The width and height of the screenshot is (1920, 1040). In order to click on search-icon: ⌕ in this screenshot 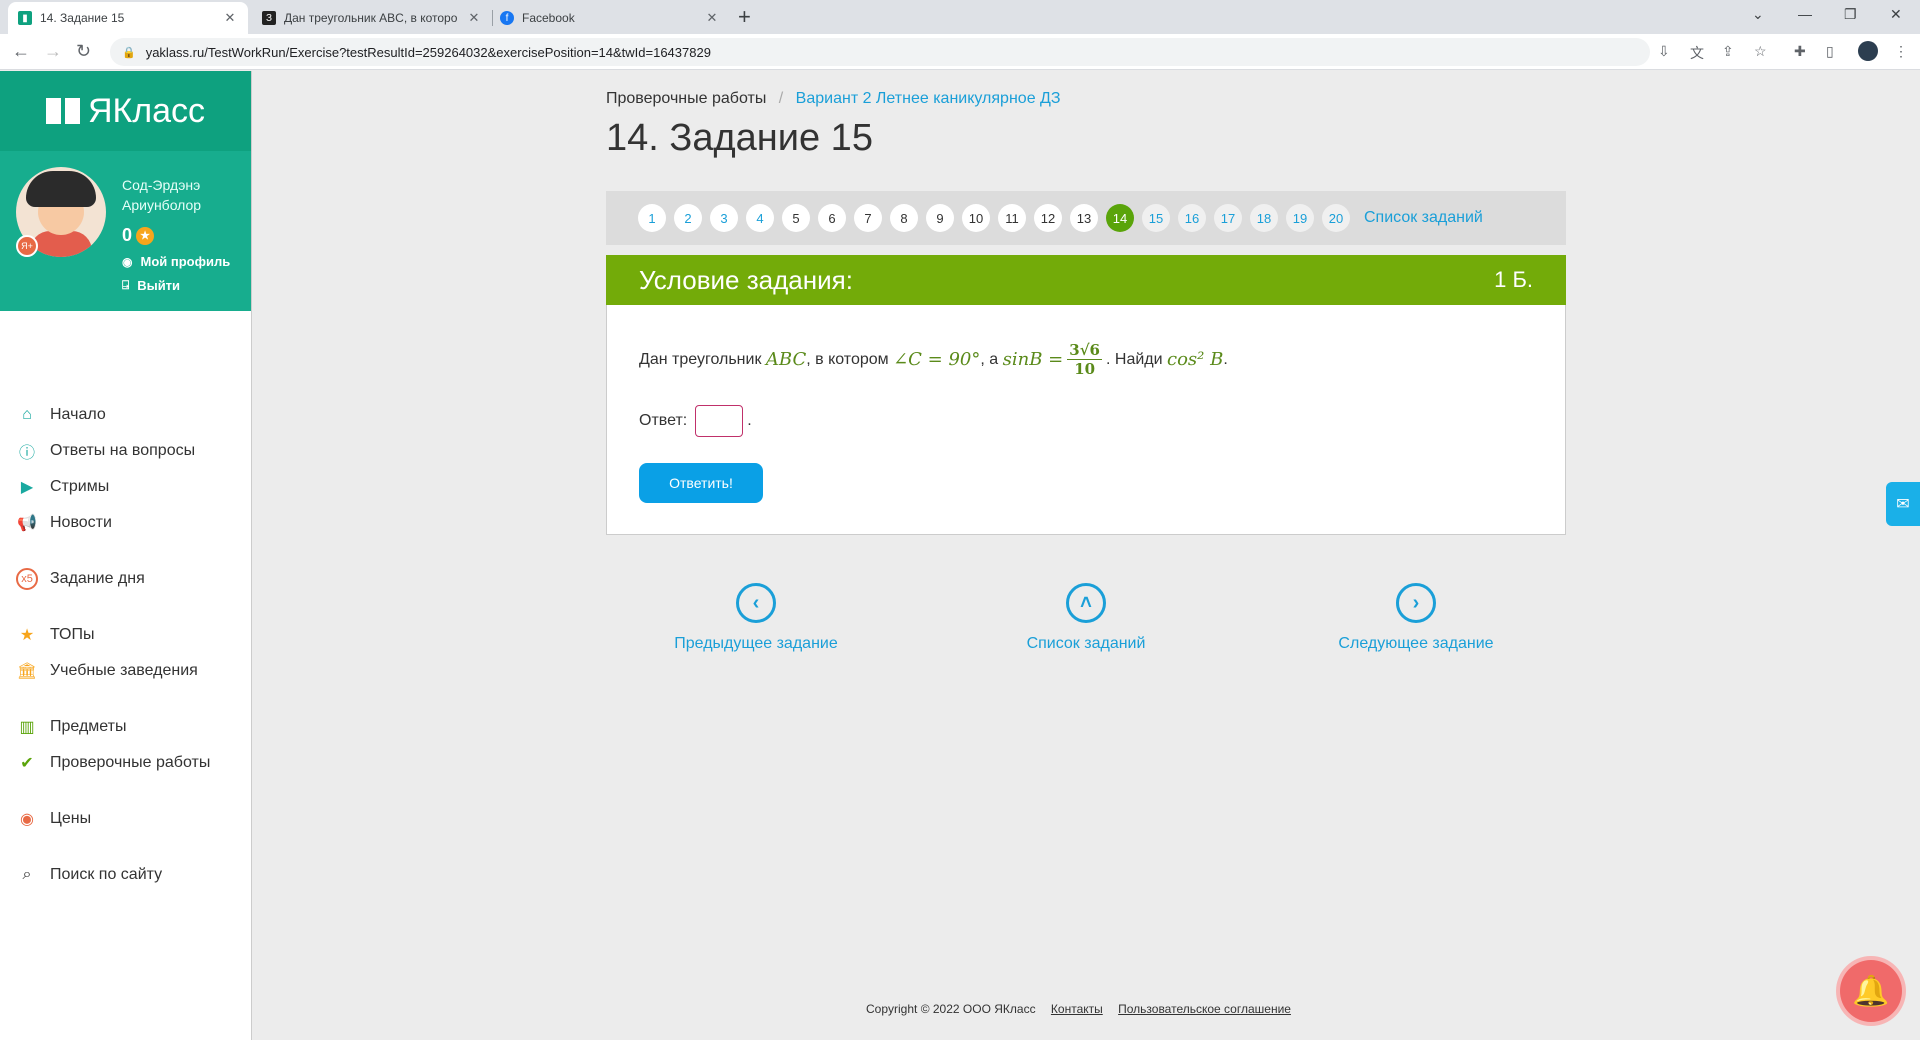, I will do `click(27, 874)`.